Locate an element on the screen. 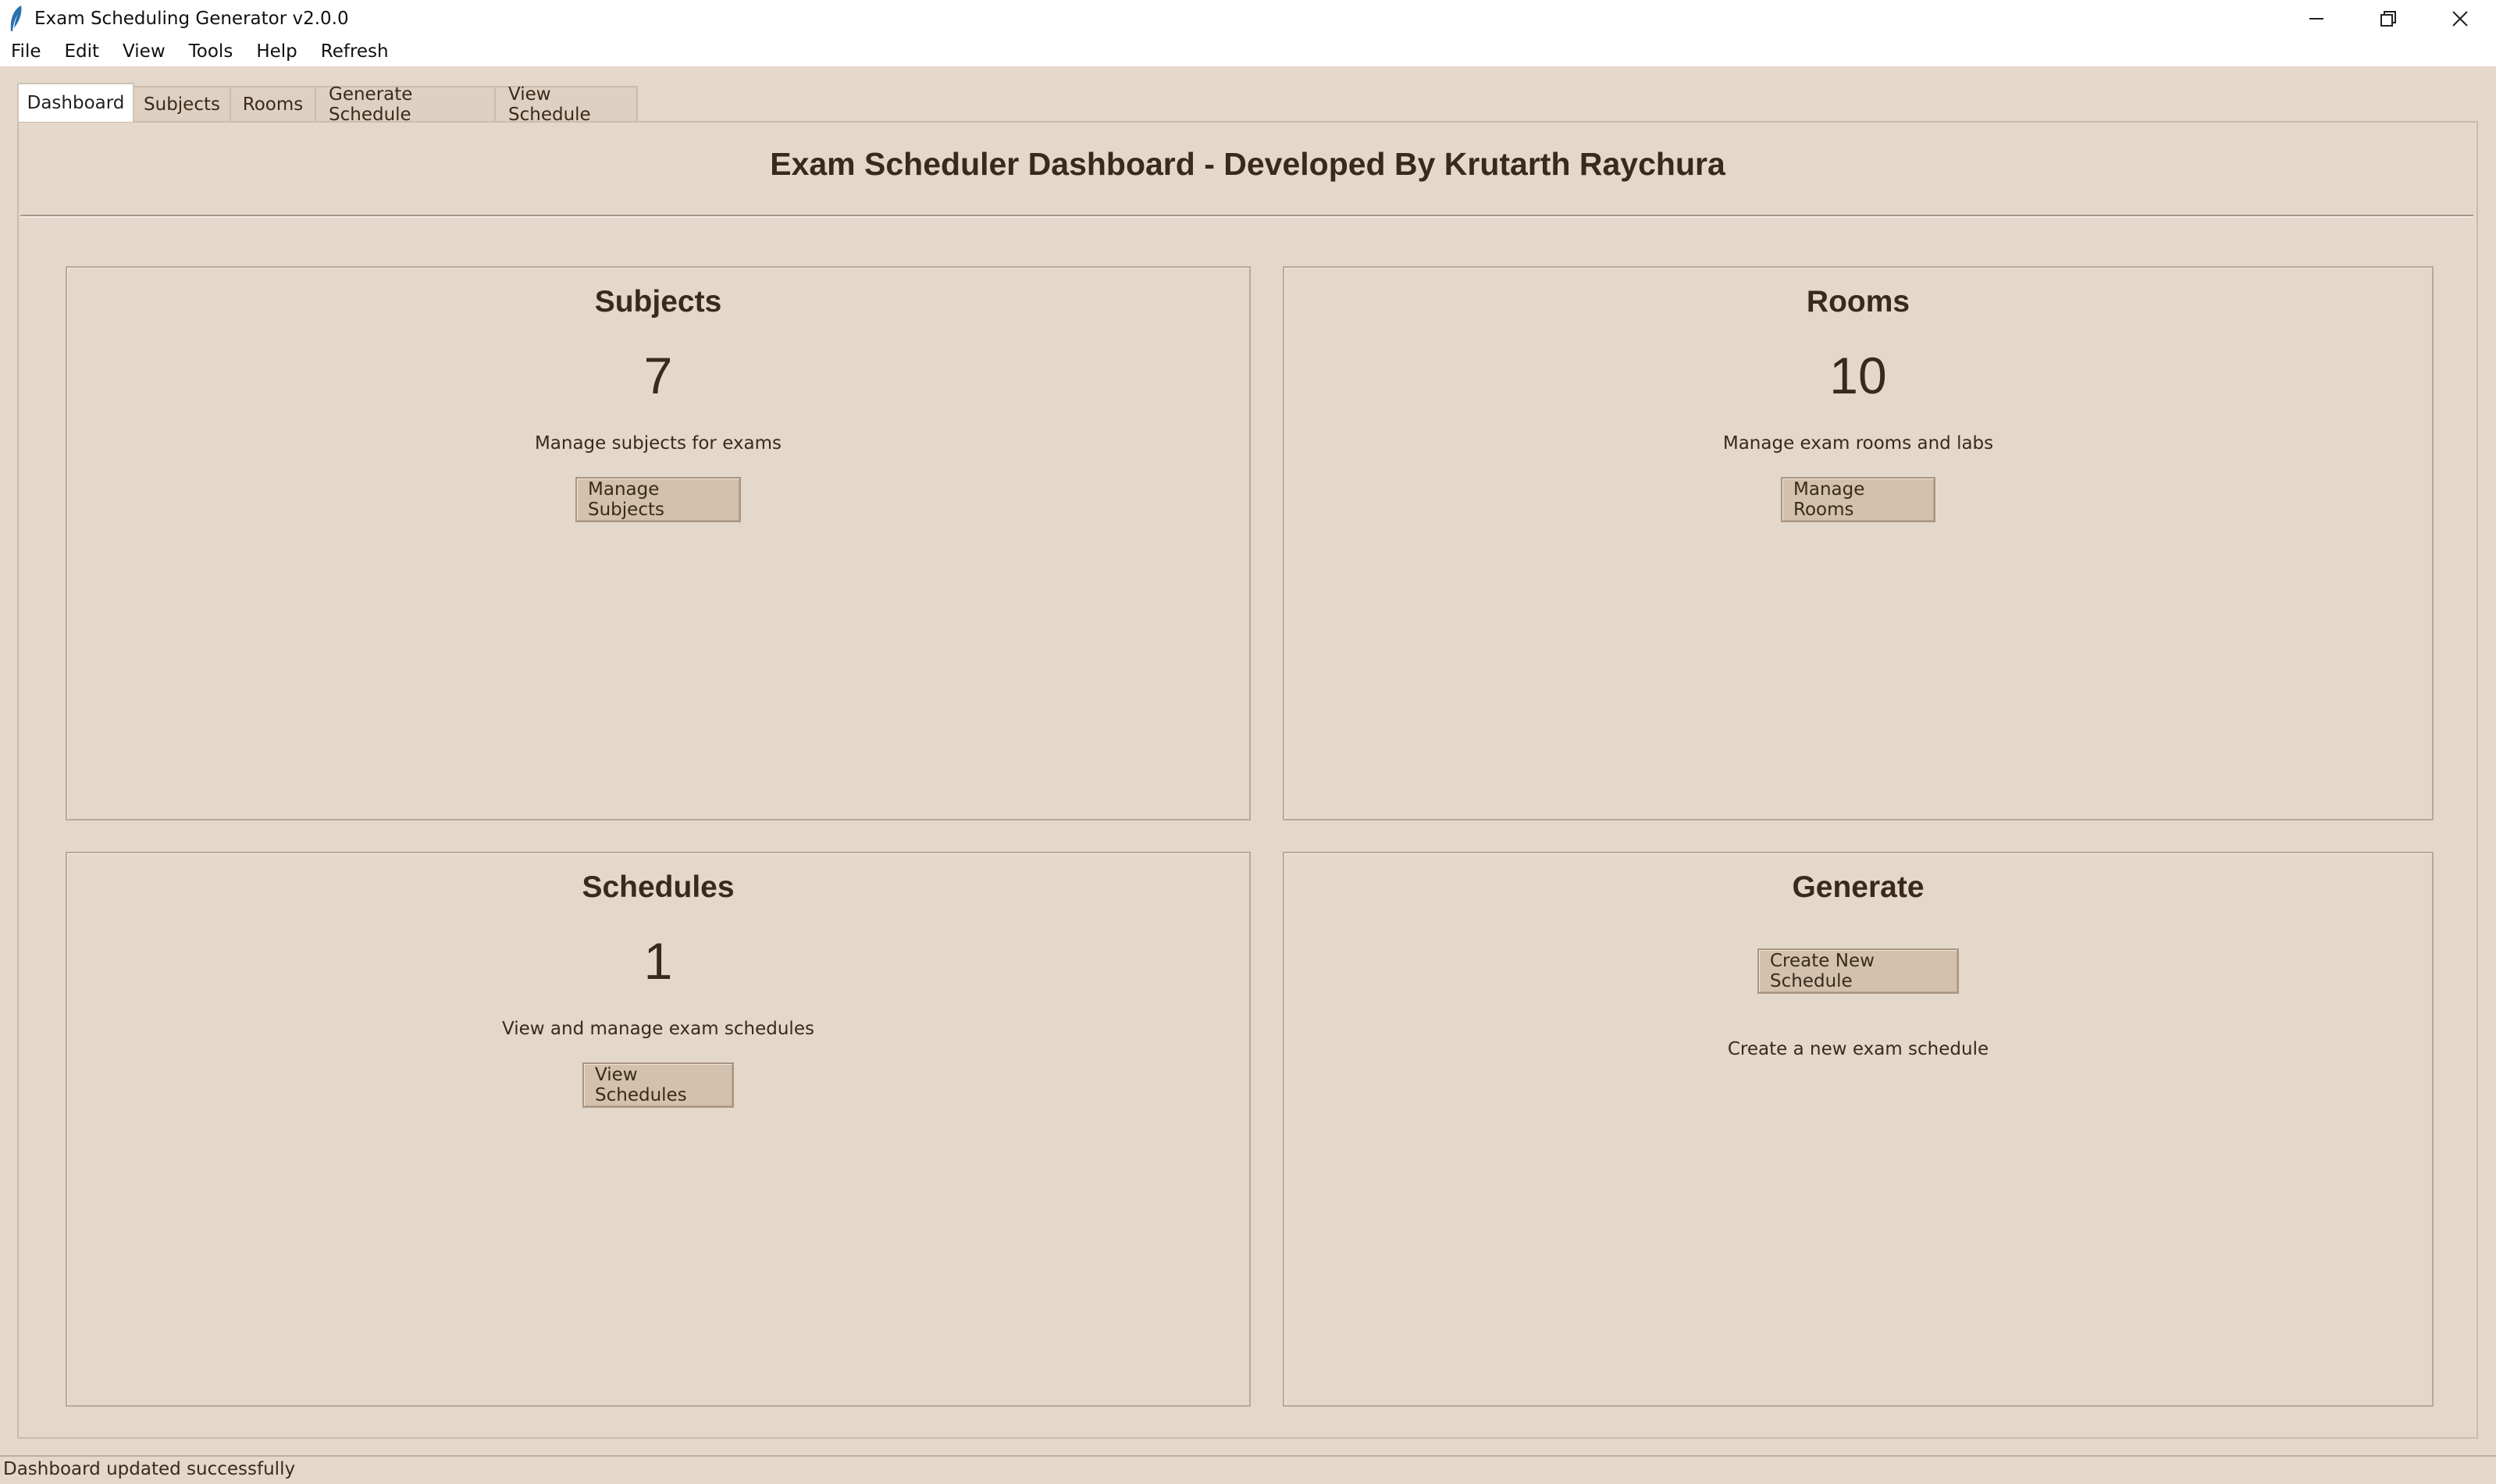 The width and height of the screenshot is (2496, 1484). subjects-description: Manage subjects for exams is located at coordinates (658, 443).